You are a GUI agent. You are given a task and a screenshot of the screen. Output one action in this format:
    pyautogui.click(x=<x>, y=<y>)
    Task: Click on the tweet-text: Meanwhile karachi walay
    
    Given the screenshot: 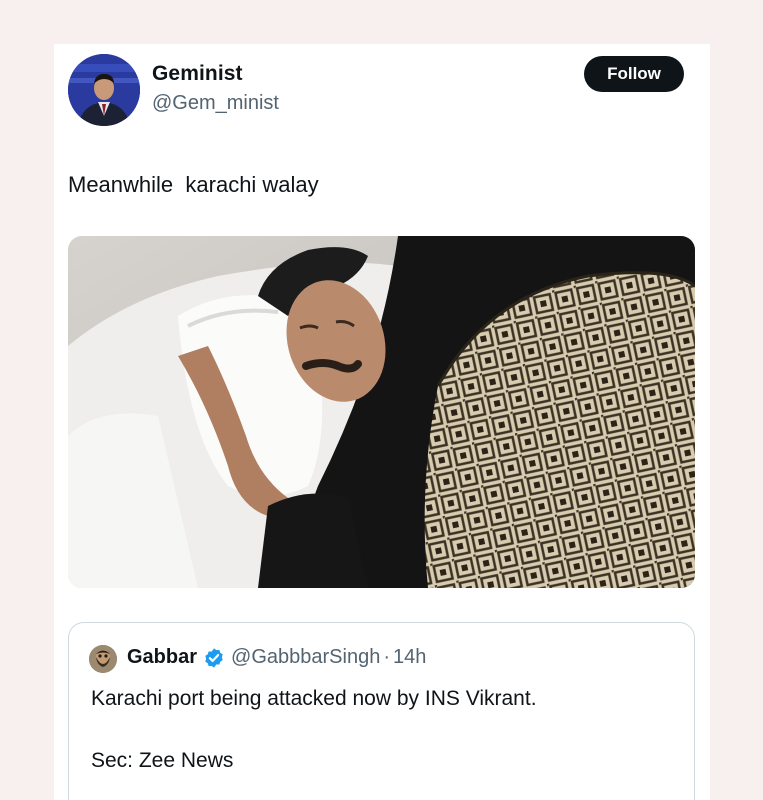 What is the action you would take?
    pyautogui.click(x=193, y=184)
    